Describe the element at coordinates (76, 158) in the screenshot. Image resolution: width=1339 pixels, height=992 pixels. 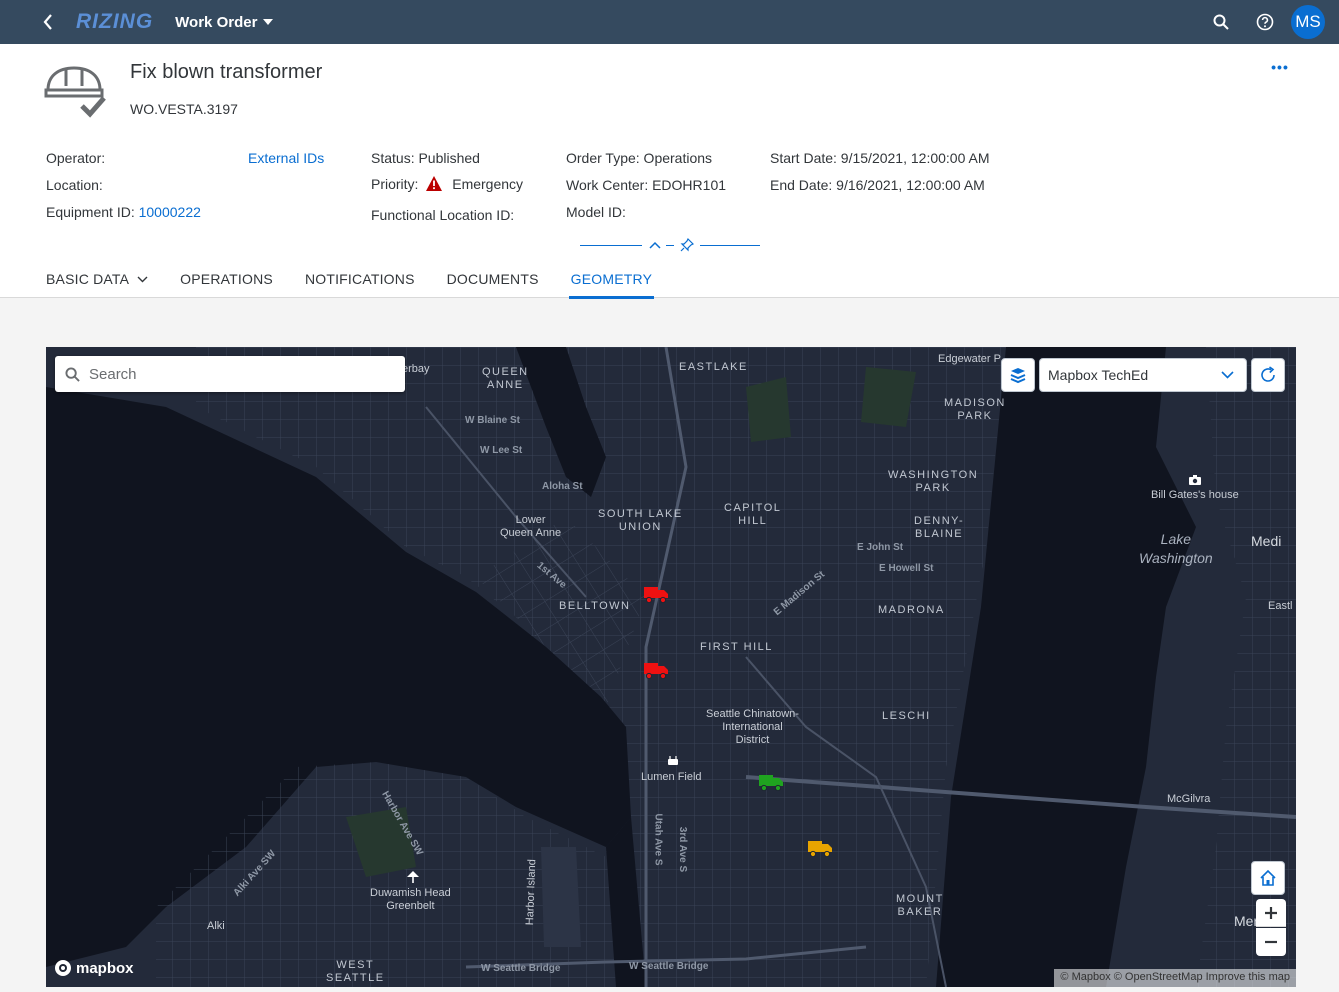
I see `operator-label: Operator:` at that location.